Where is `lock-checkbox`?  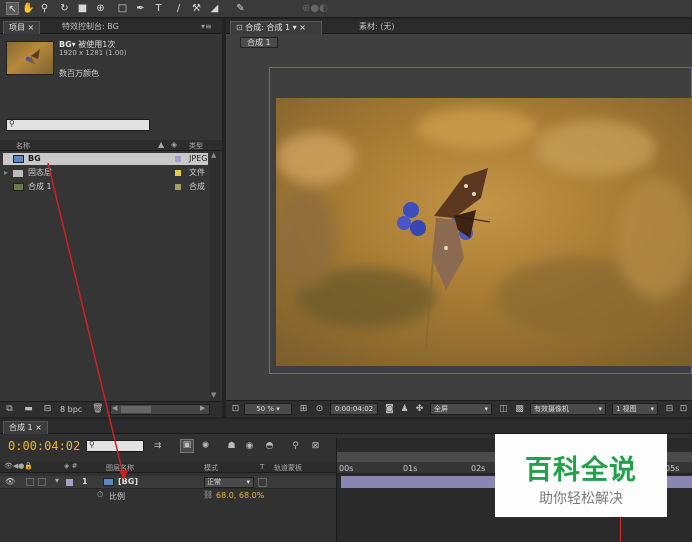
lock-checkbox is located at coordinates (42, 482).